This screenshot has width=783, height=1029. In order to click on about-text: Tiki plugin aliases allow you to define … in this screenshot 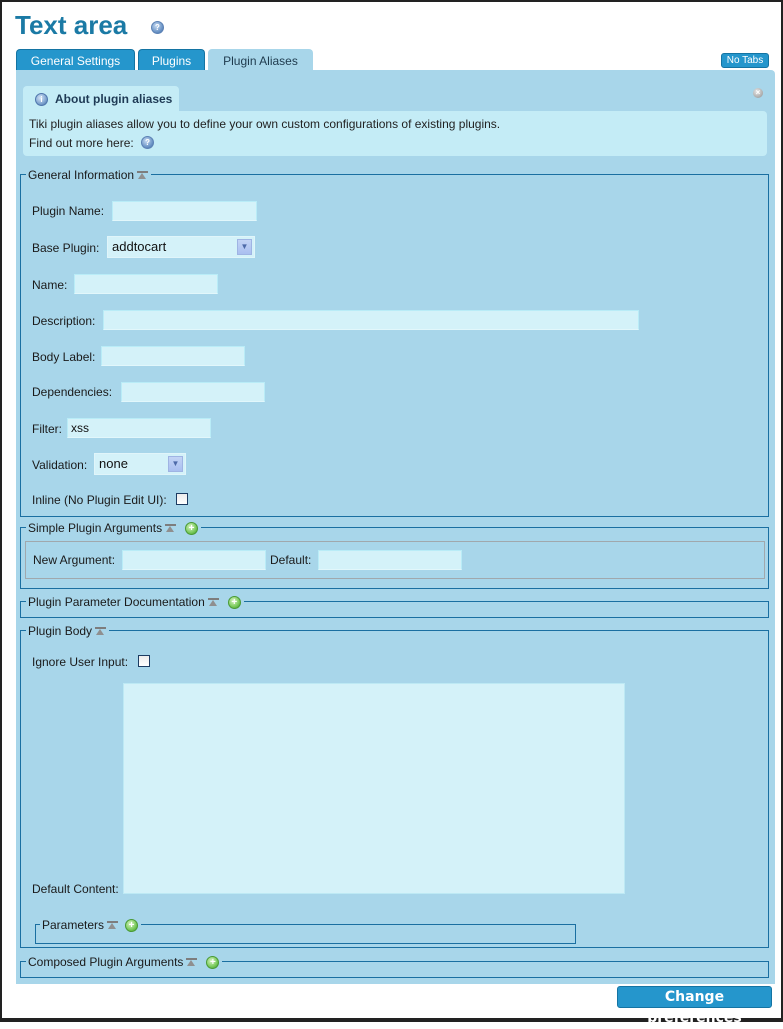, I will do `click(265, 124)`.